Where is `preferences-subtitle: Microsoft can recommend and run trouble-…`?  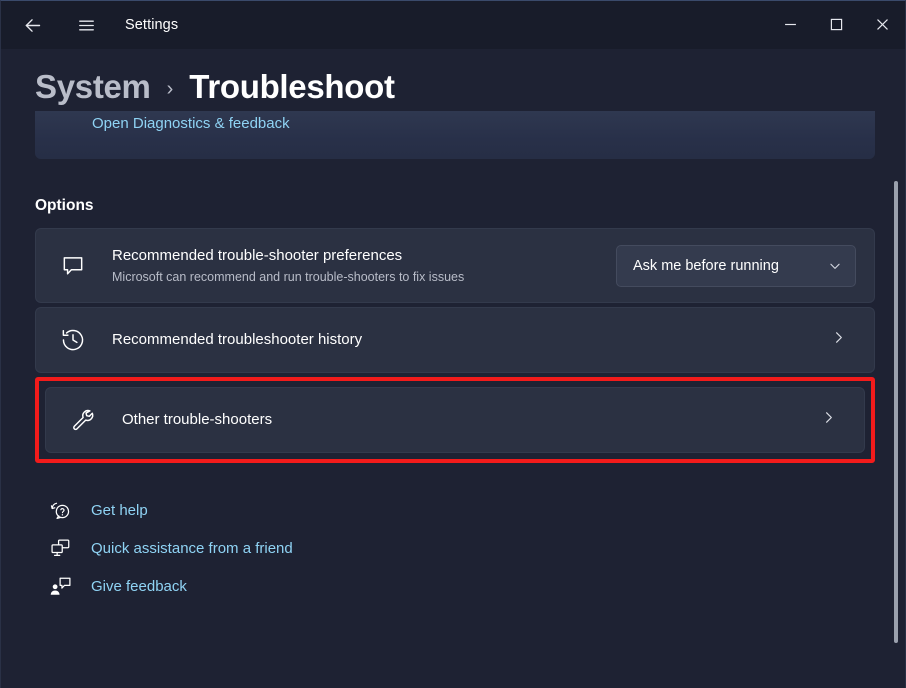 preferences-subtitle: Microsoft can recommend and run trouble-… is located at coordinates (288, 276).